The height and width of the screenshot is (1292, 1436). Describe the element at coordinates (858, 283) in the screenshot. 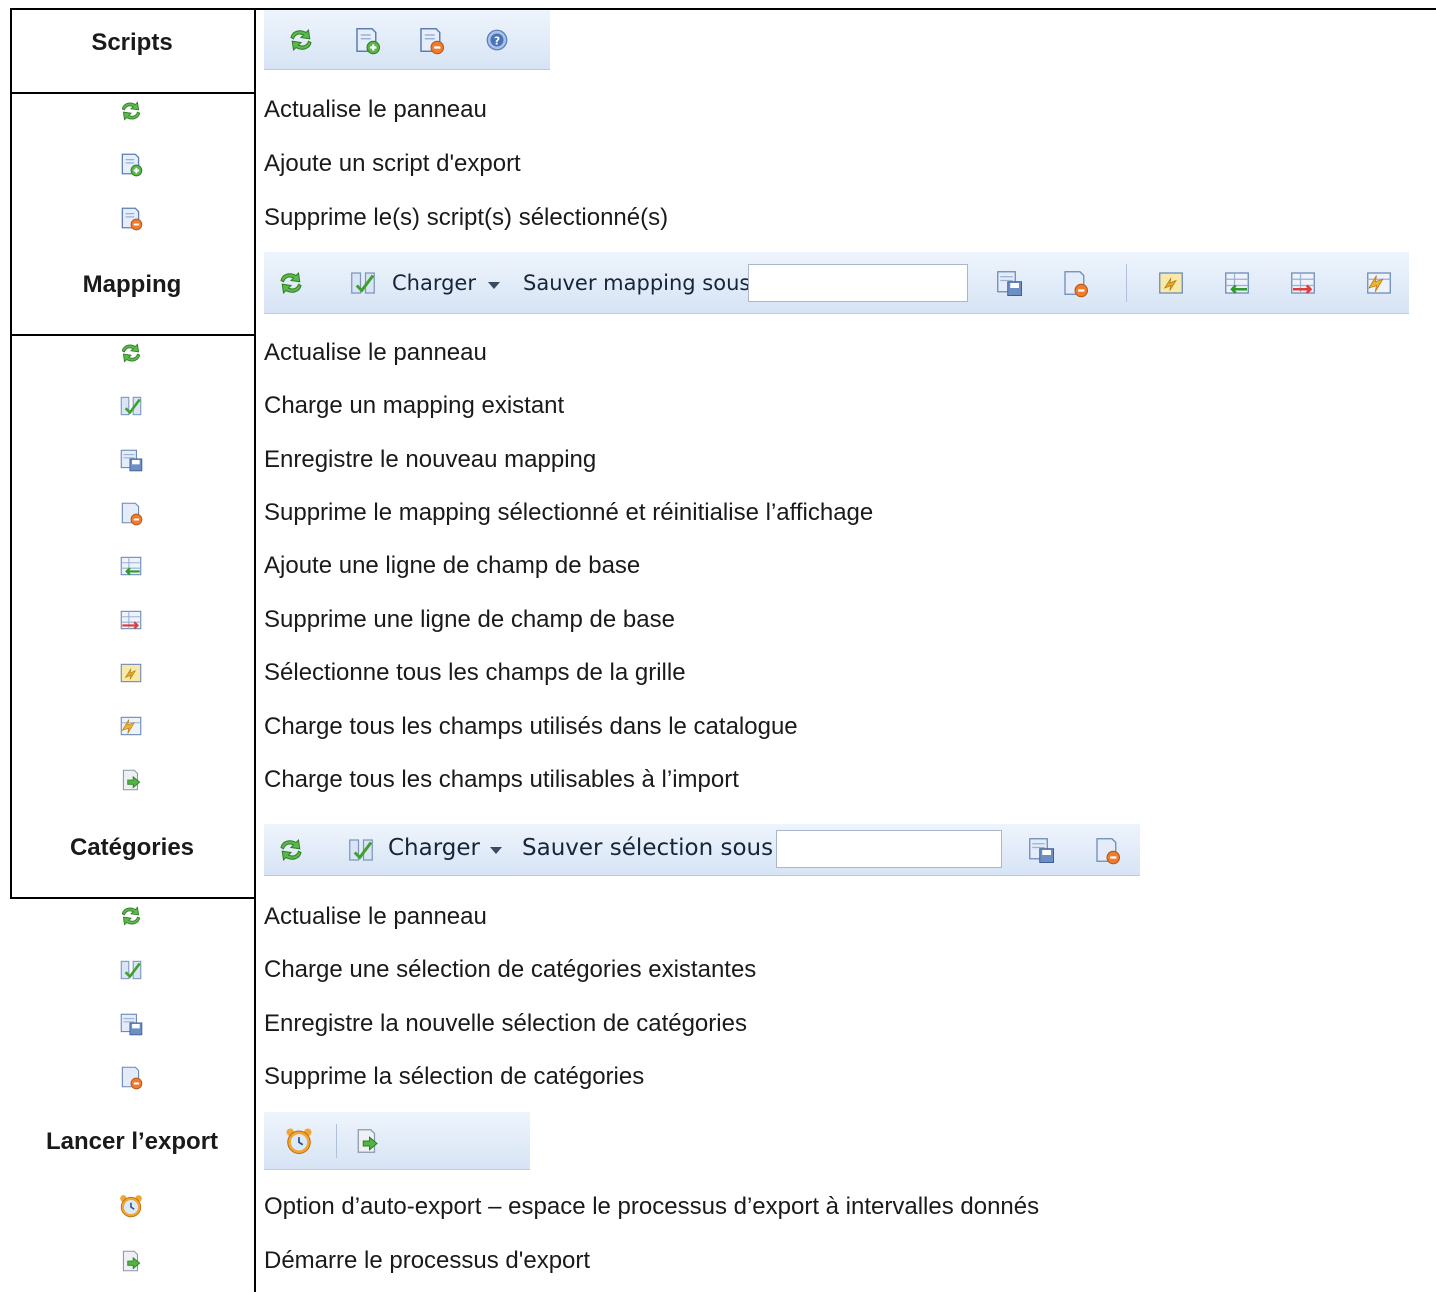

I see `mapping-name-input` at that location.